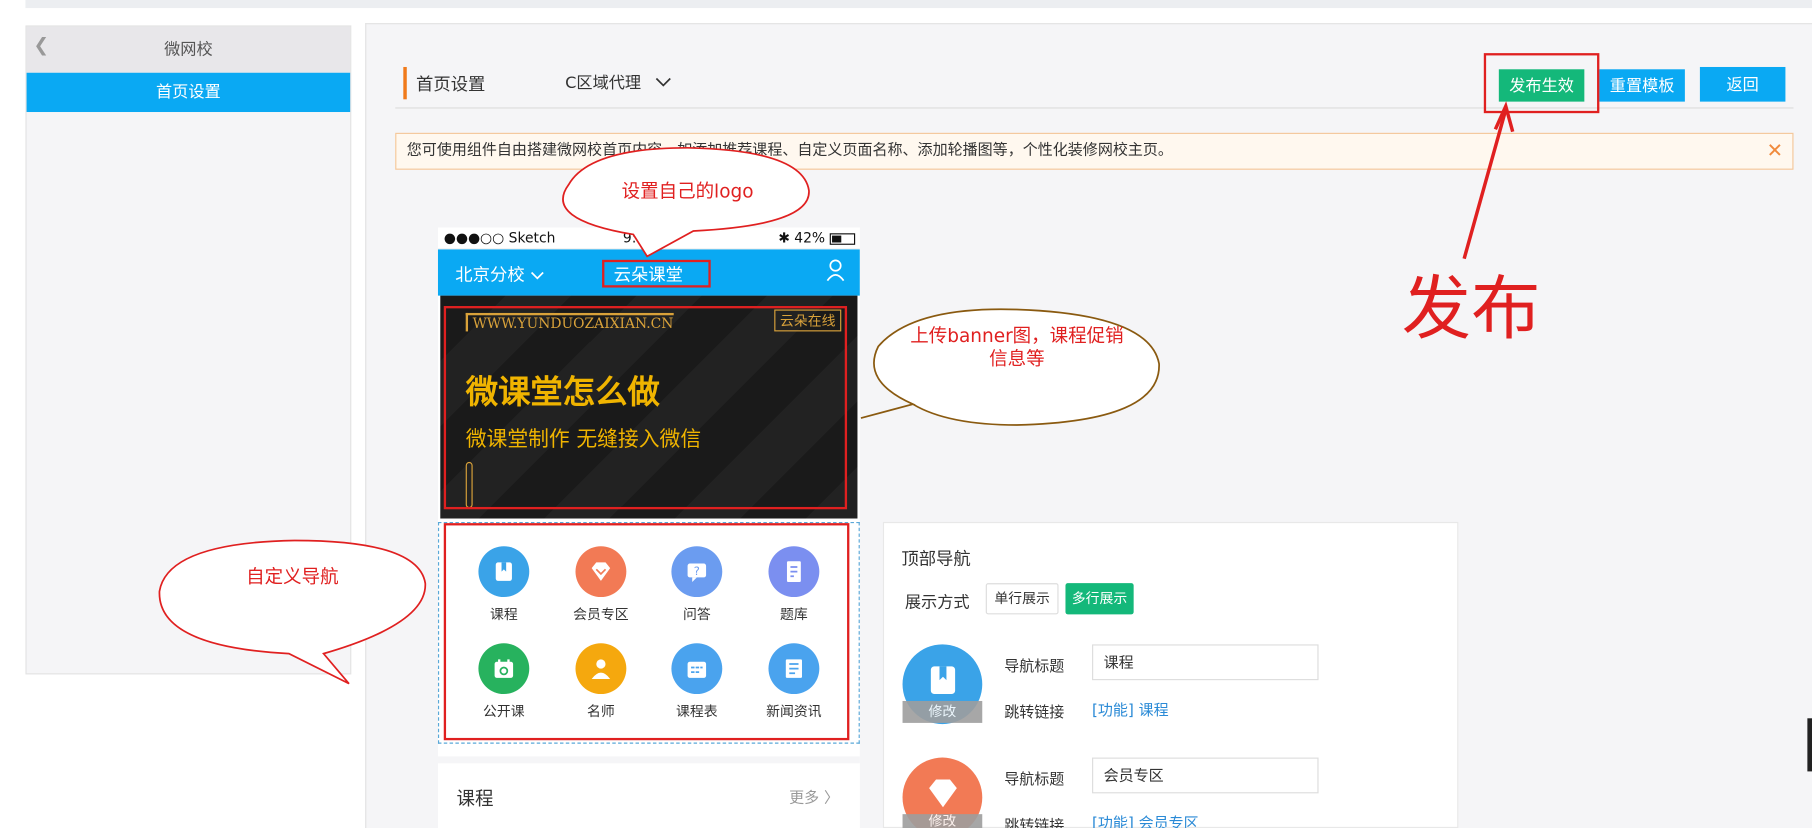 This screenshot has width=1812, height=828. Describe the element at coordinates (1471, 309) in the screenshot. I see `annotation-publish: 发布` at that location.